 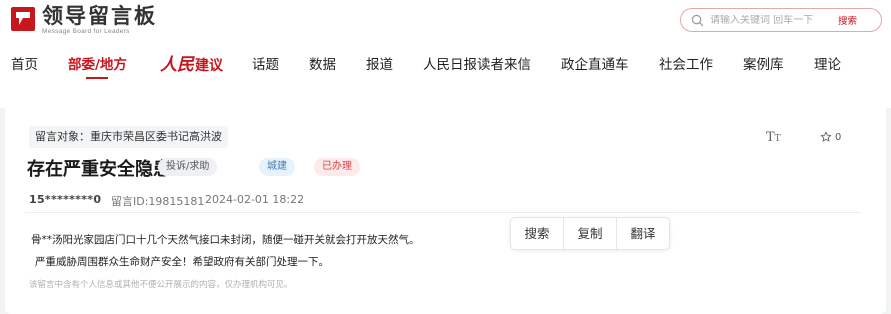 I want to click on toolbar-search-button: 搜索, so click(x=537, y=233).